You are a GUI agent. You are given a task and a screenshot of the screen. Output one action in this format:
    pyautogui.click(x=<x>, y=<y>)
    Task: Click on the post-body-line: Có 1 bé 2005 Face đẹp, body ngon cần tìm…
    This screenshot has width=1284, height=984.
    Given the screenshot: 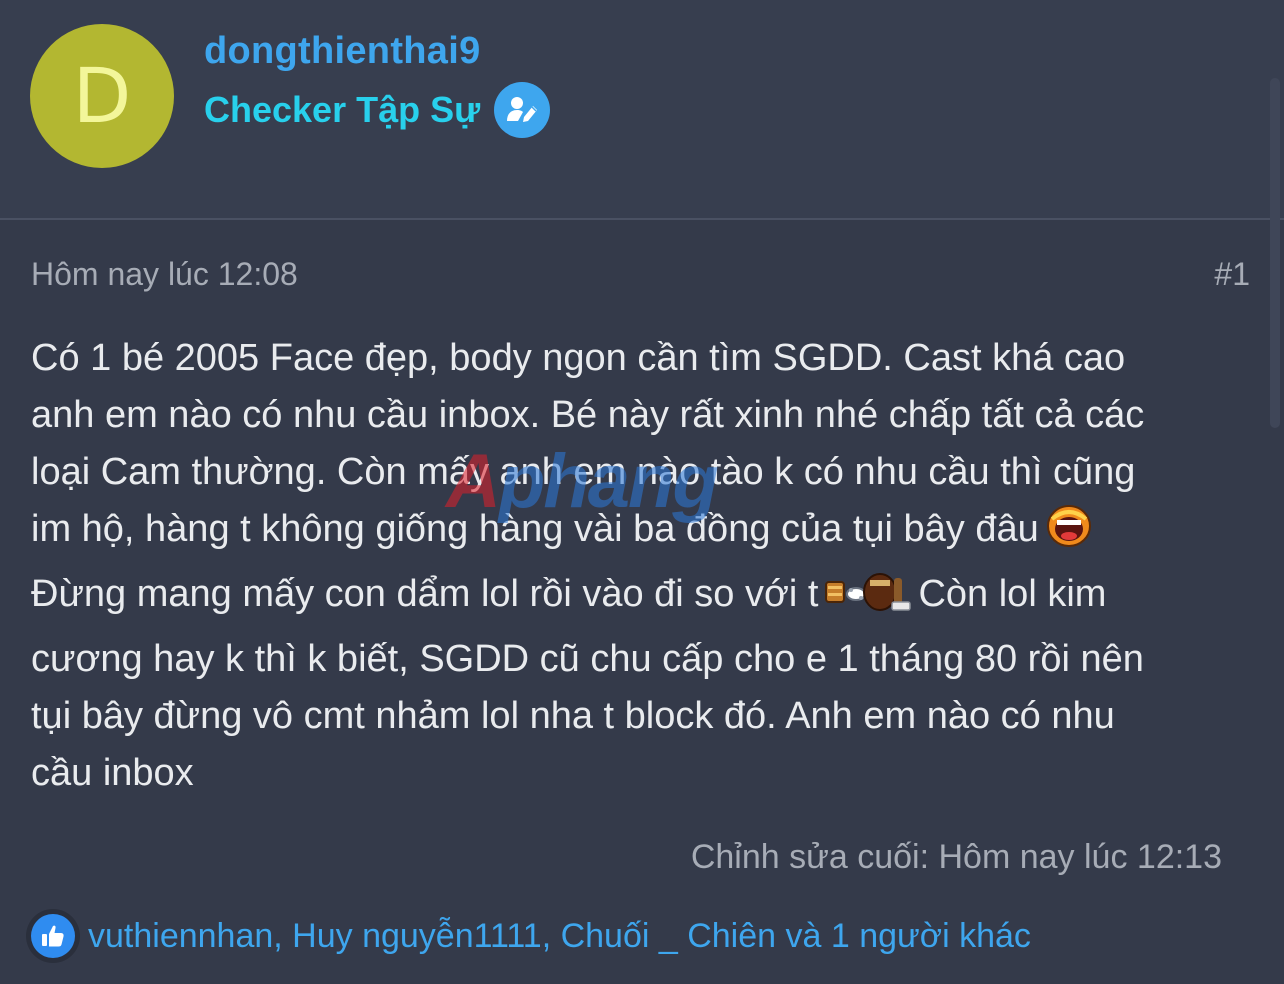 What is the action you would take?
    pyautogui.click(x=578, y=358)
    